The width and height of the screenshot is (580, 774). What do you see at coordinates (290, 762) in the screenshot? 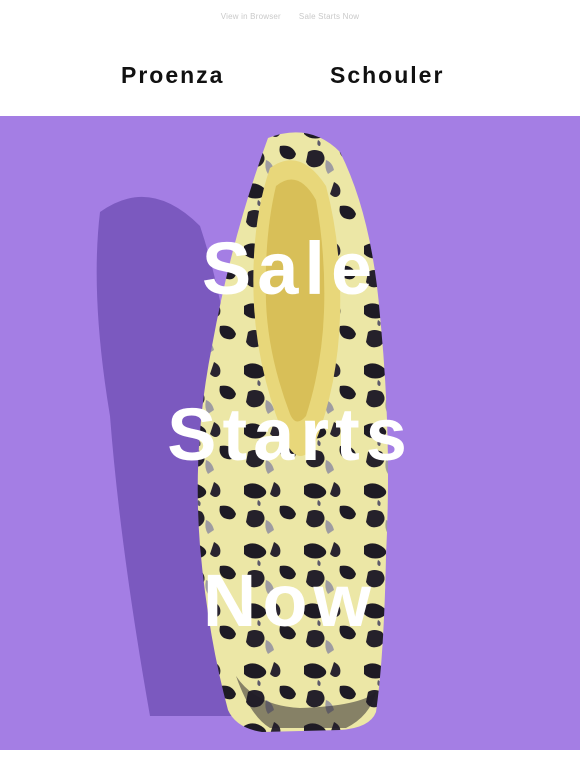
I see `footer-spacer` at bounding box center [290, 762].